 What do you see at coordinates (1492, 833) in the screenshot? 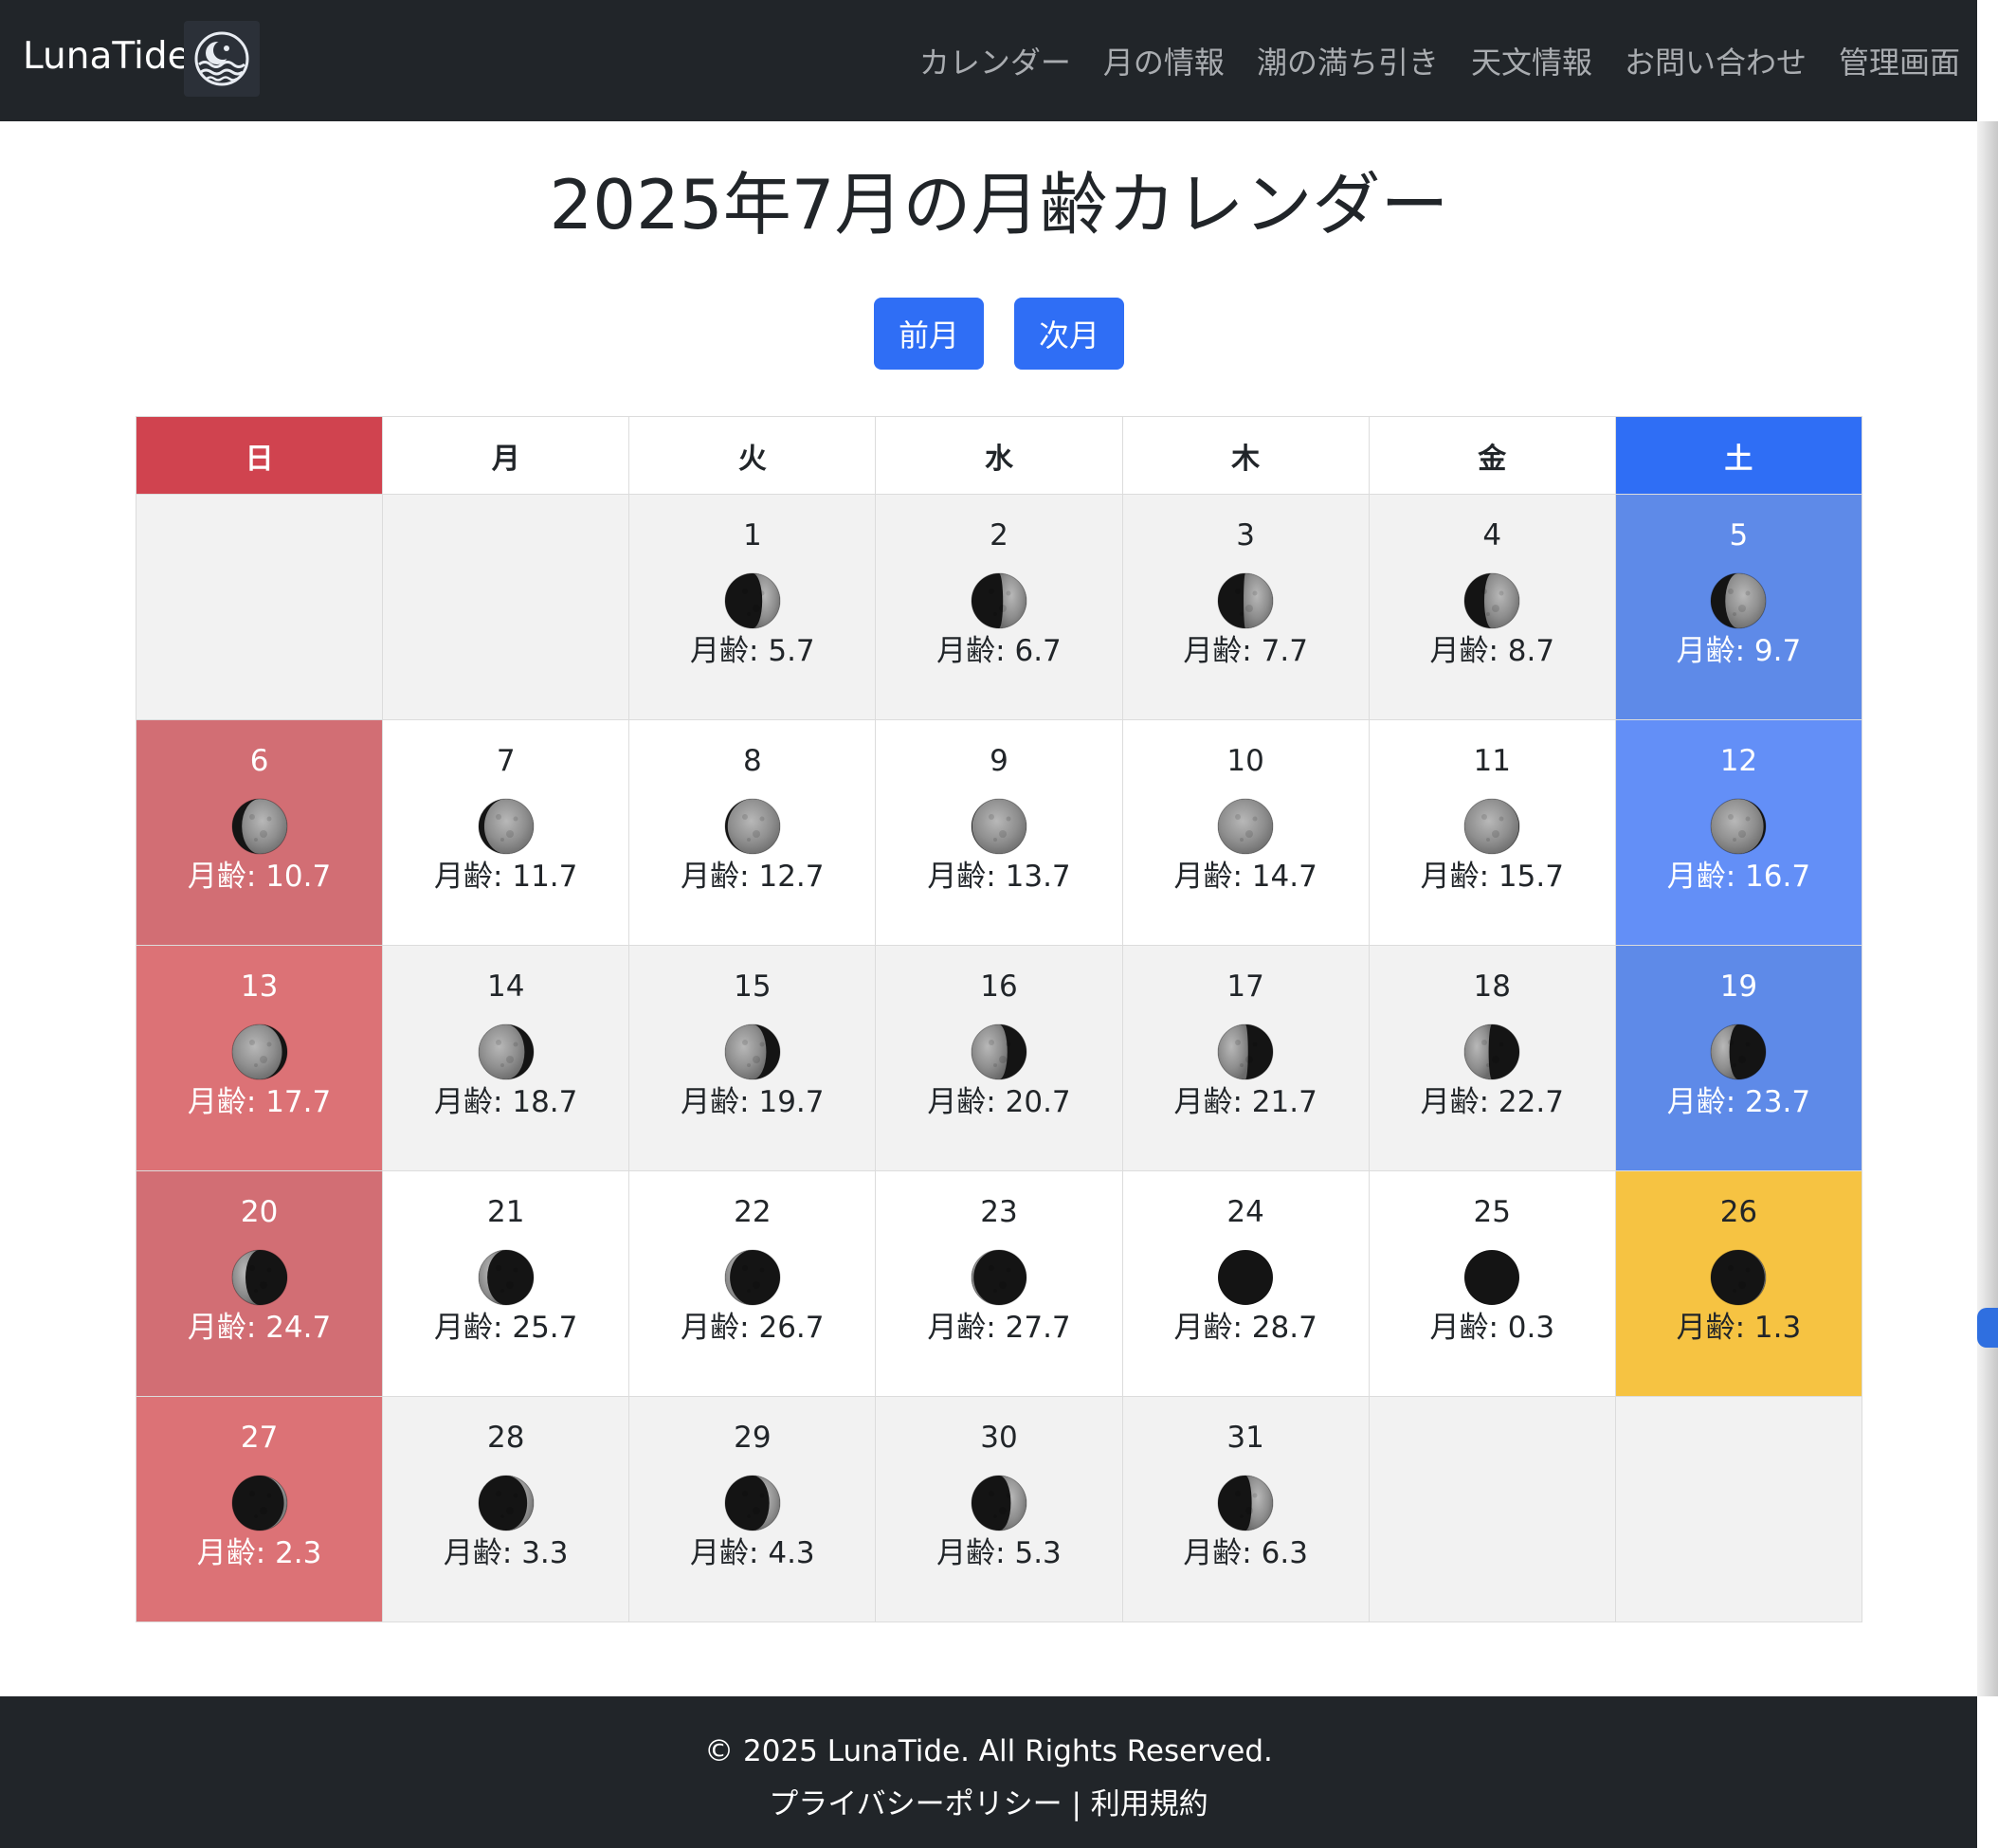
I see `day-cell: 11 月齢: 15.7` at bounding box center [1492, 833].